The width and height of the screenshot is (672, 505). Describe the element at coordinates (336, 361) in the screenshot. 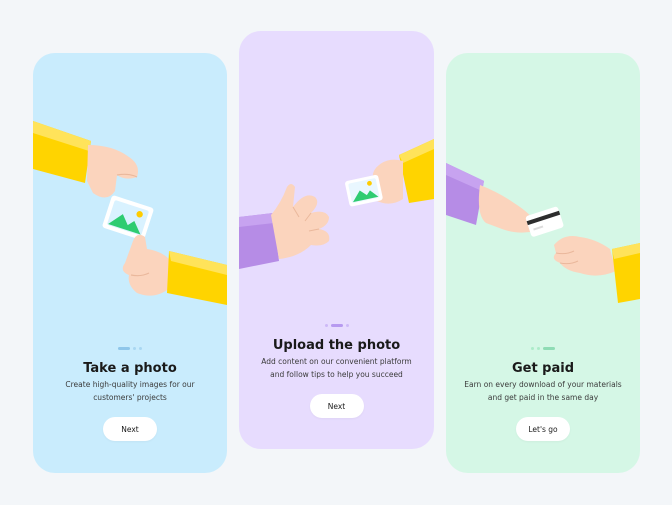

I see `description-line: Add content on our convenient platform` at that location.